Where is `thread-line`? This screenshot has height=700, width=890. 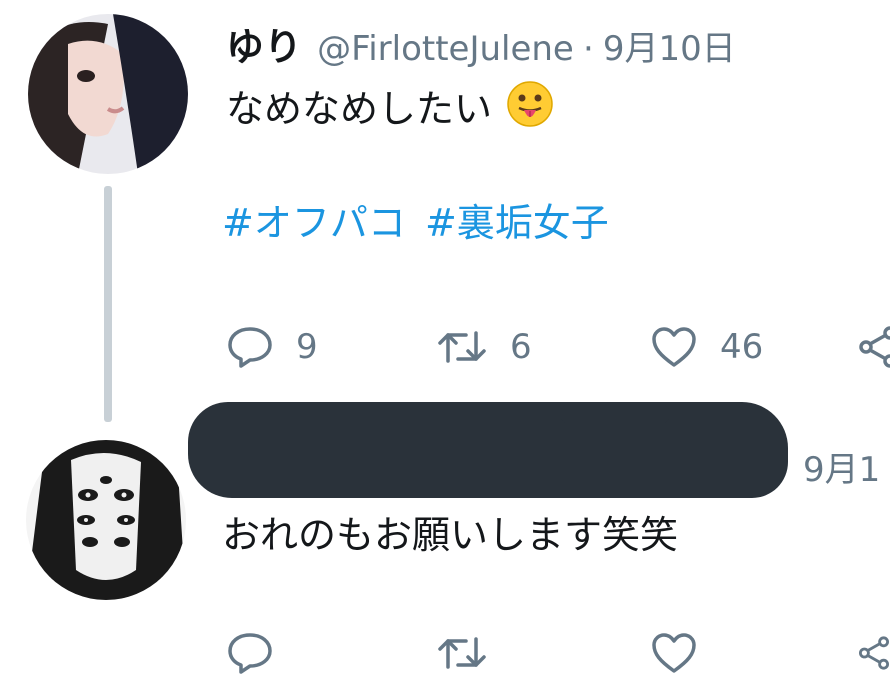 thread-line is located at coordinates (108, 304).